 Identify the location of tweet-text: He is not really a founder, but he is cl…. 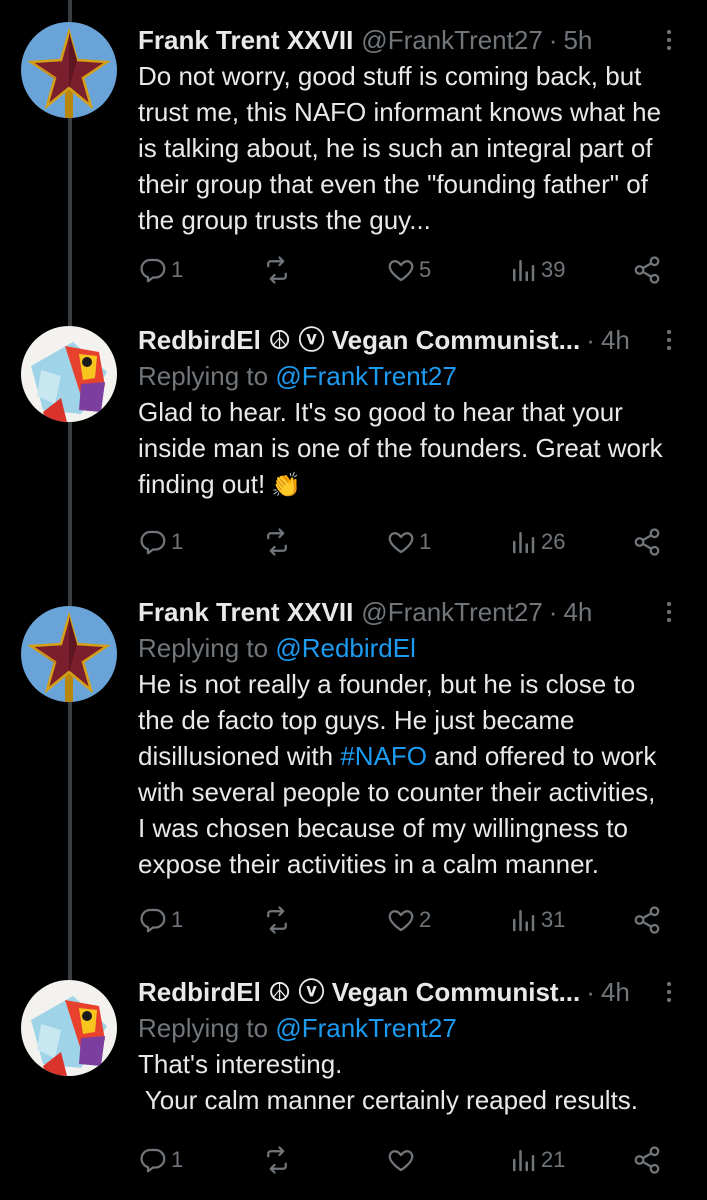
(409, 774).